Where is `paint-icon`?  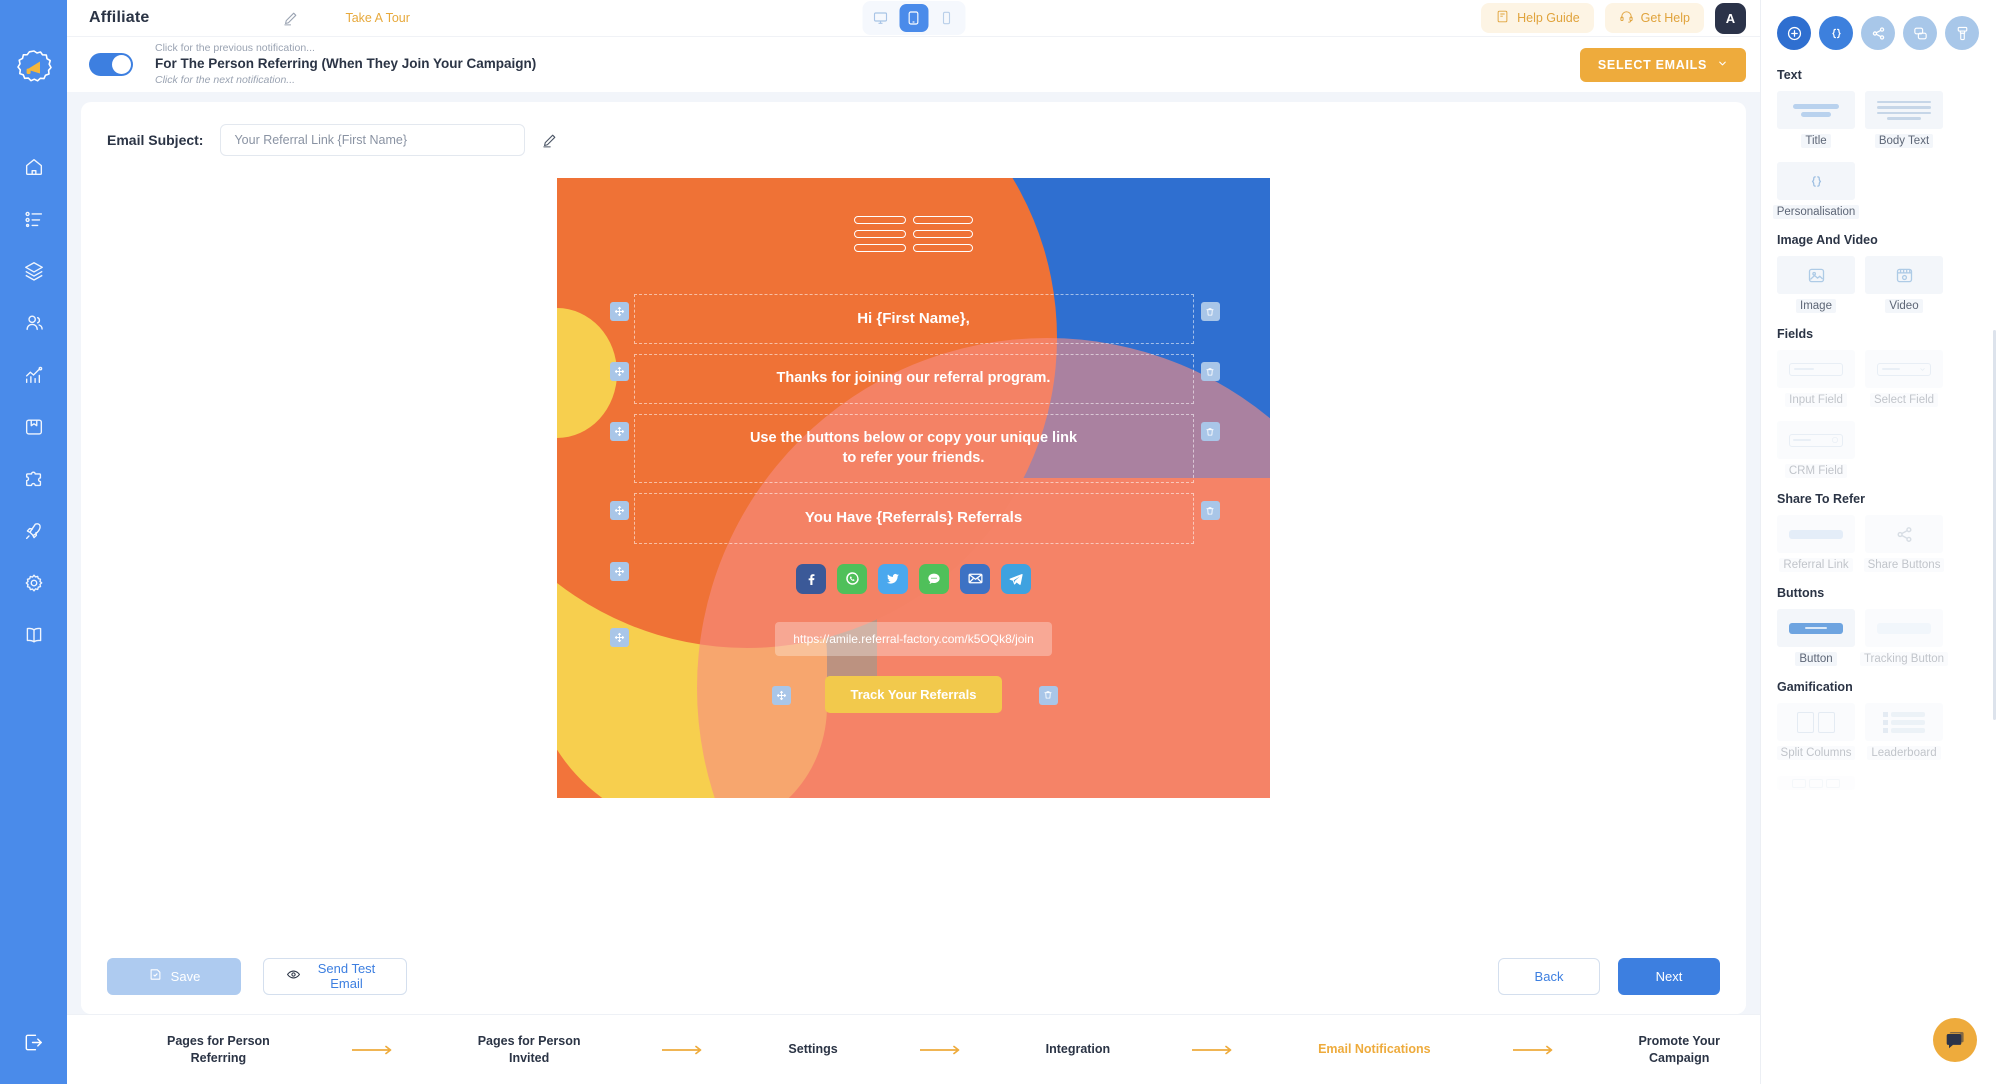 paint-icon is located at coordinates (1962, 33).